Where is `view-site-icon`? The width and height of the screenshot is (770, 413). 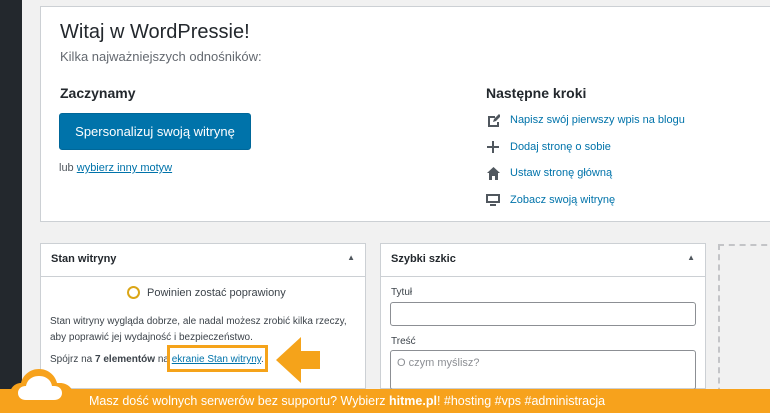 view-site-icon is located at coordinates (493, 200).